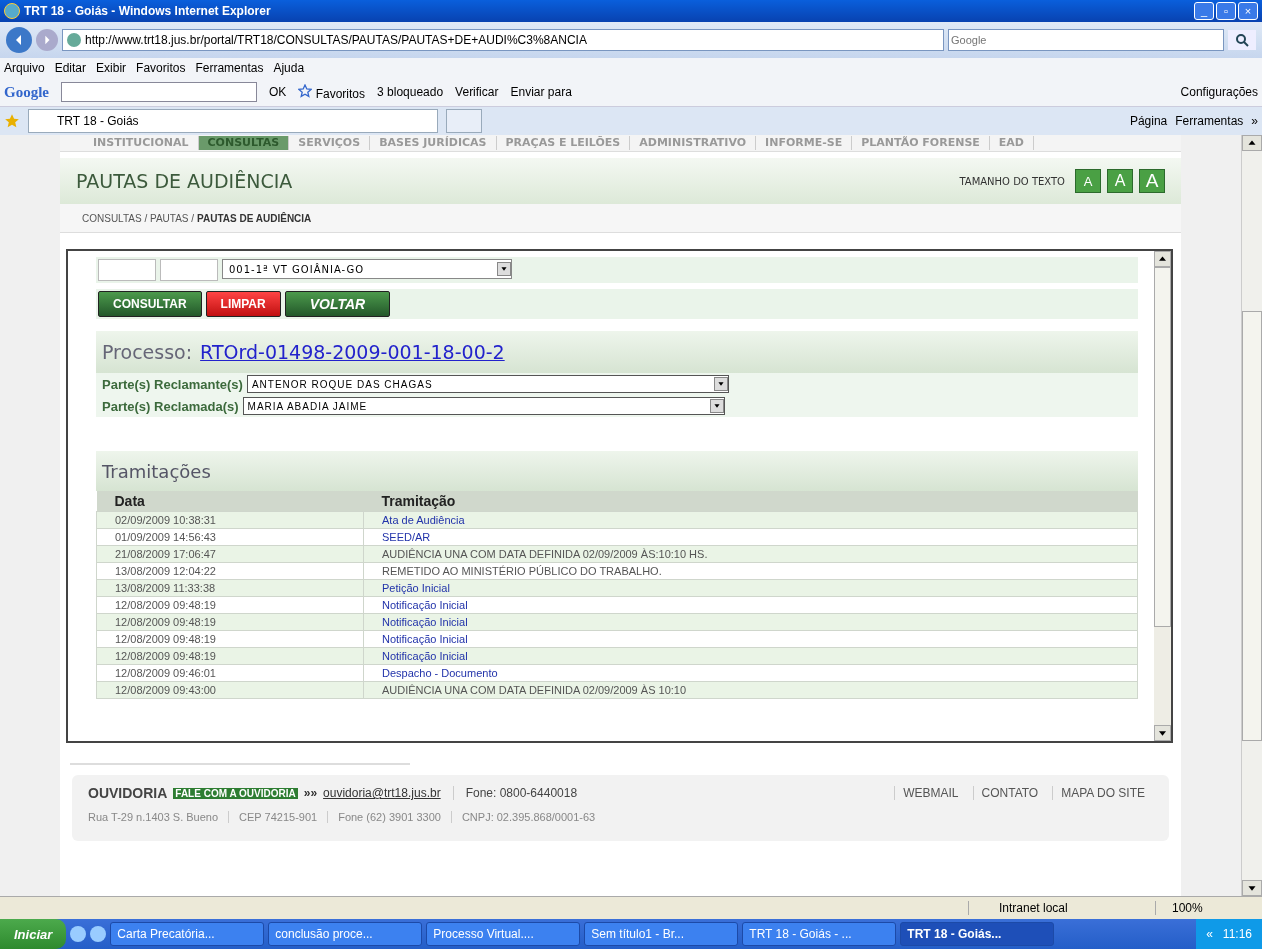 The image size is (1262, 949). What do you see at coordinates (184, 181) in the screenshot?
I see `page-title: PAUTAS DE AUDIÊNCIA` at bounding box center [184, 181].